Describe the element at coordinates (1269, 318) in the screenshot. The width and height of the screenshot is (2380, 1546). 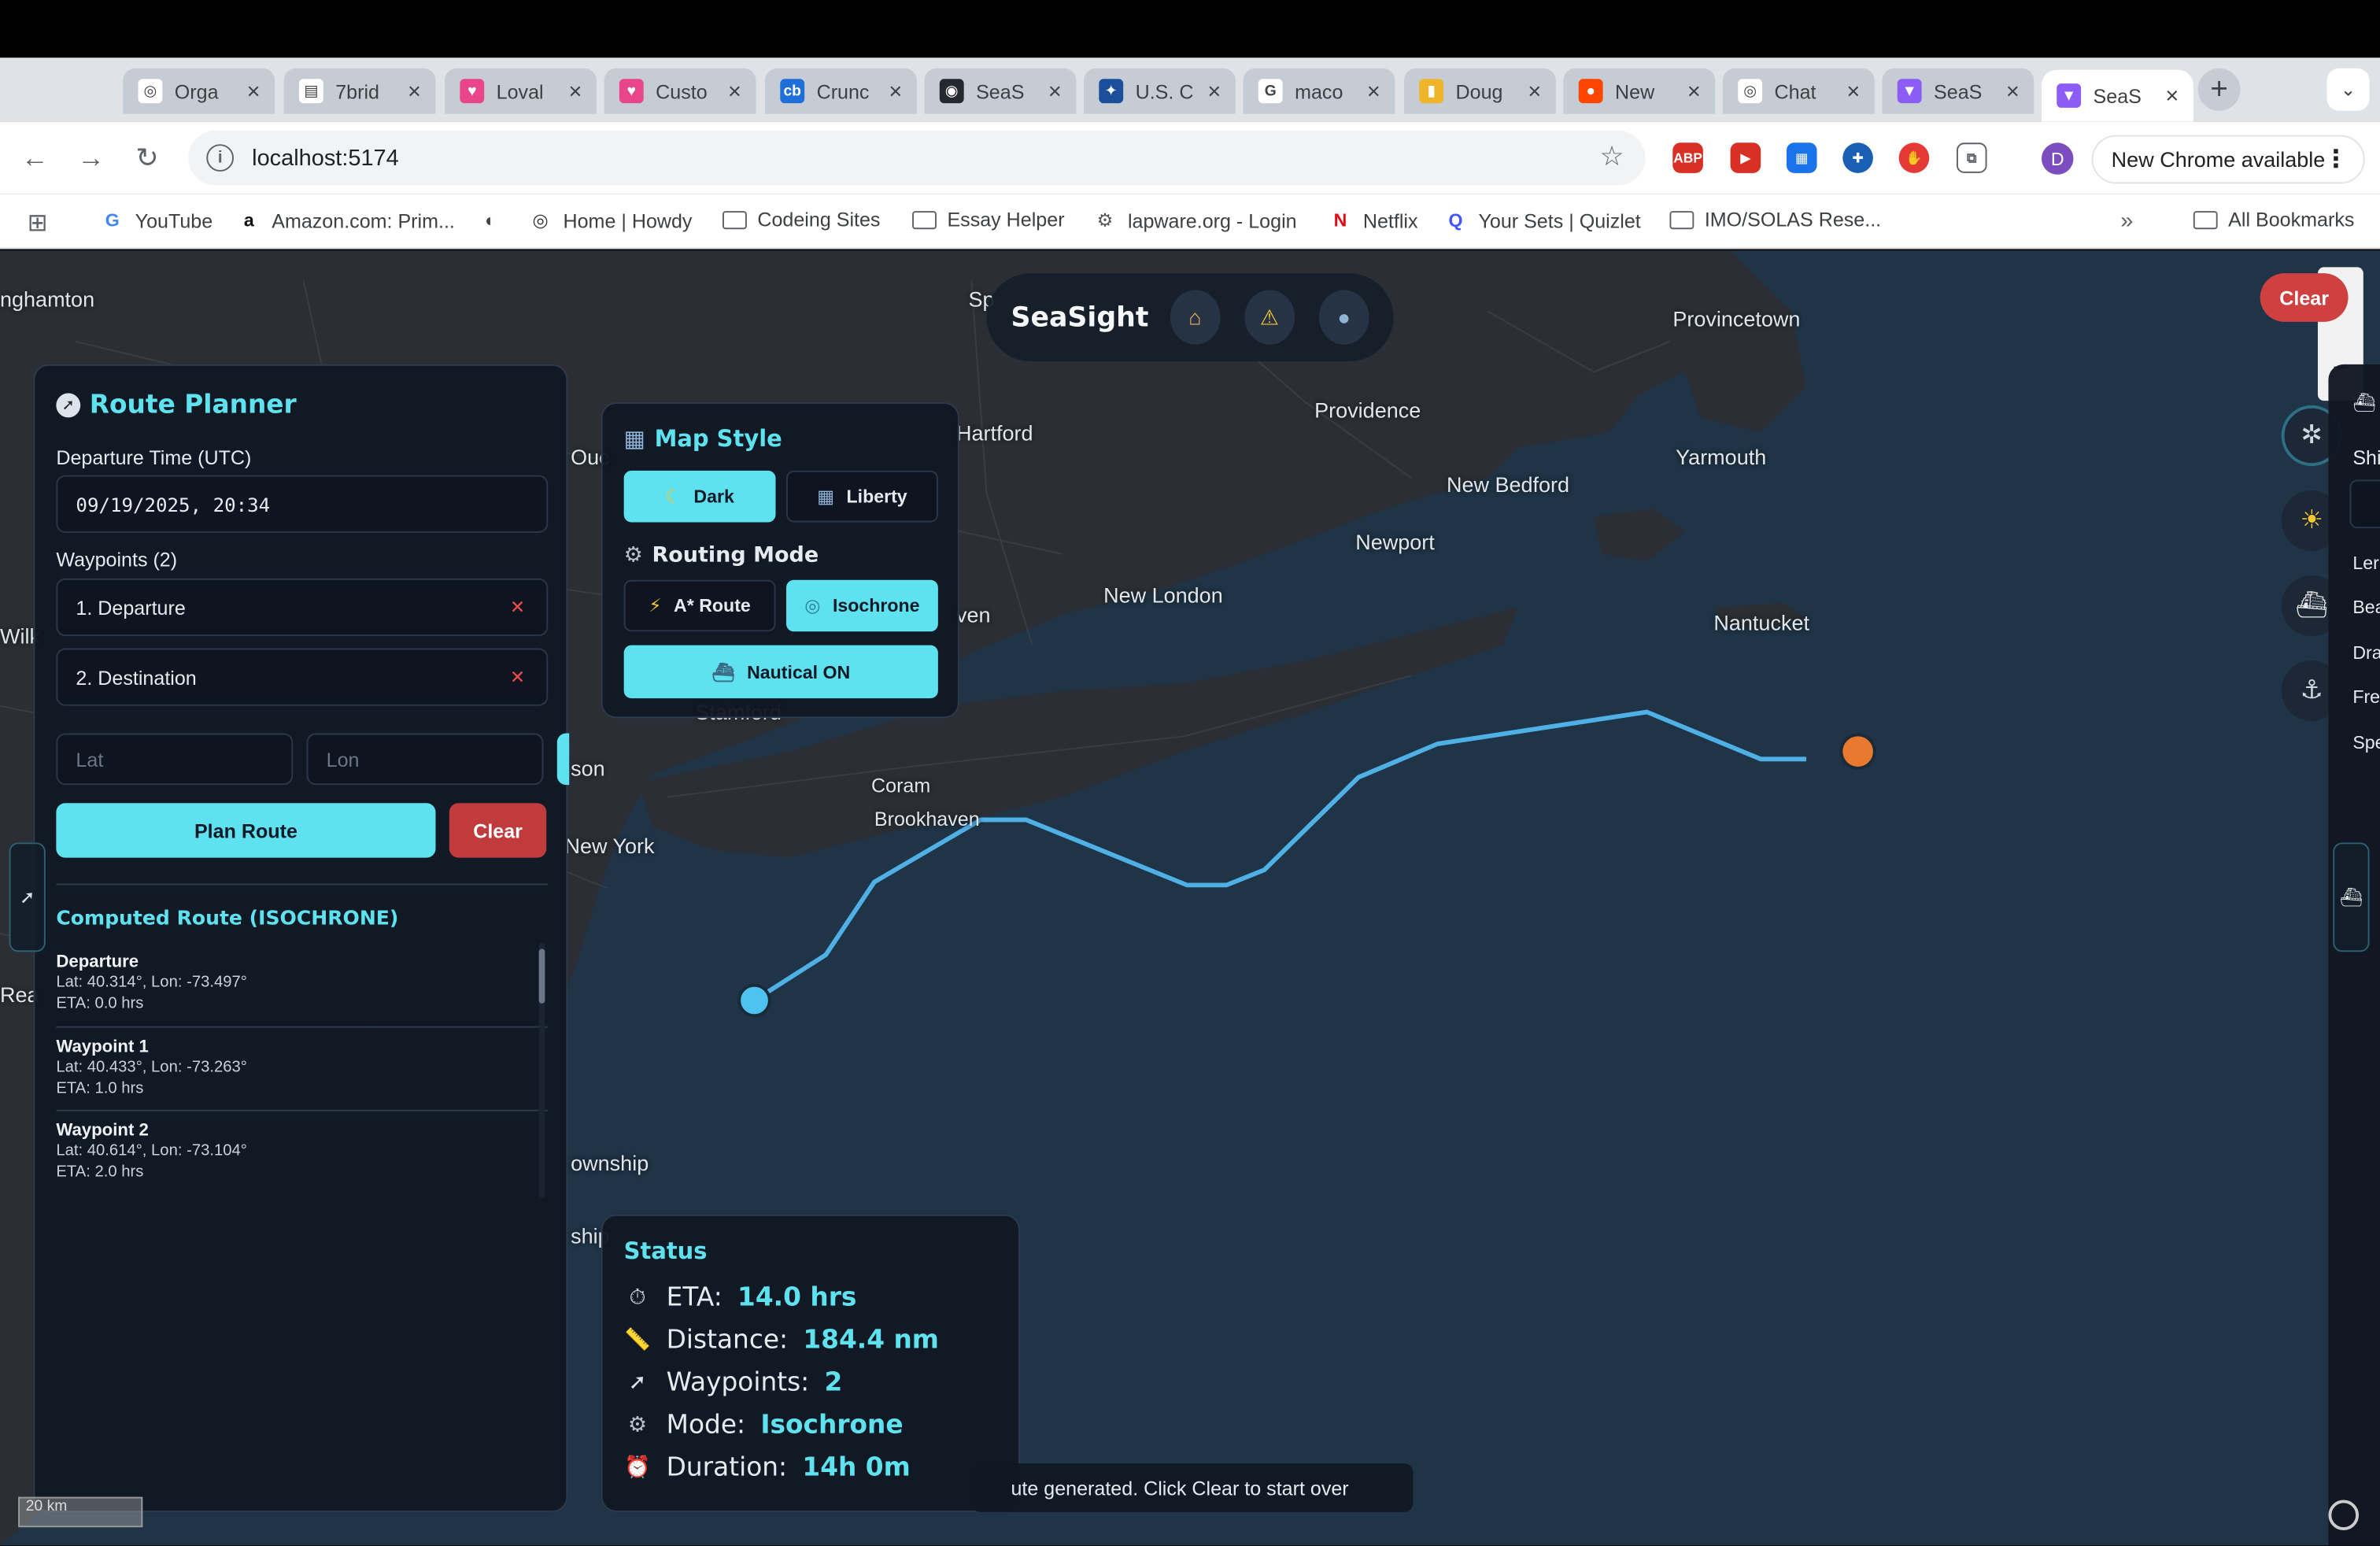
I see `warning-button: ⚠` at that location.